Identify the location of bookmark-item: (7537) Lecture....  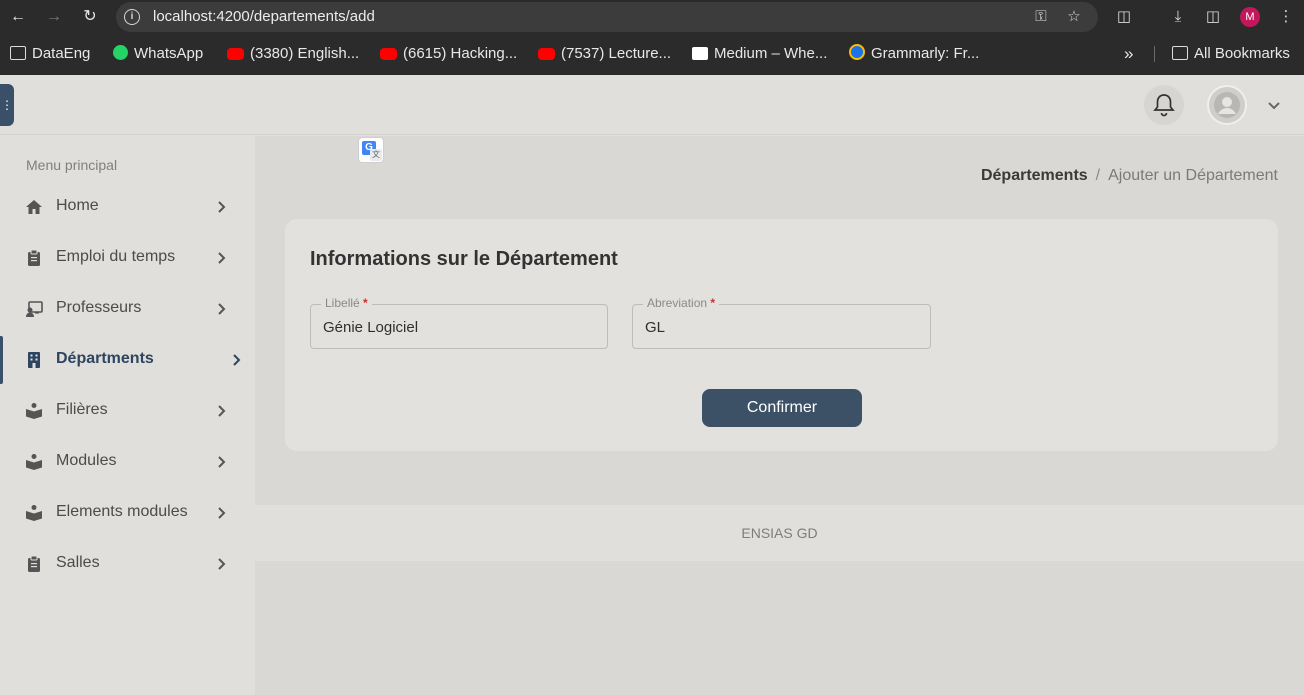
(604, 54).